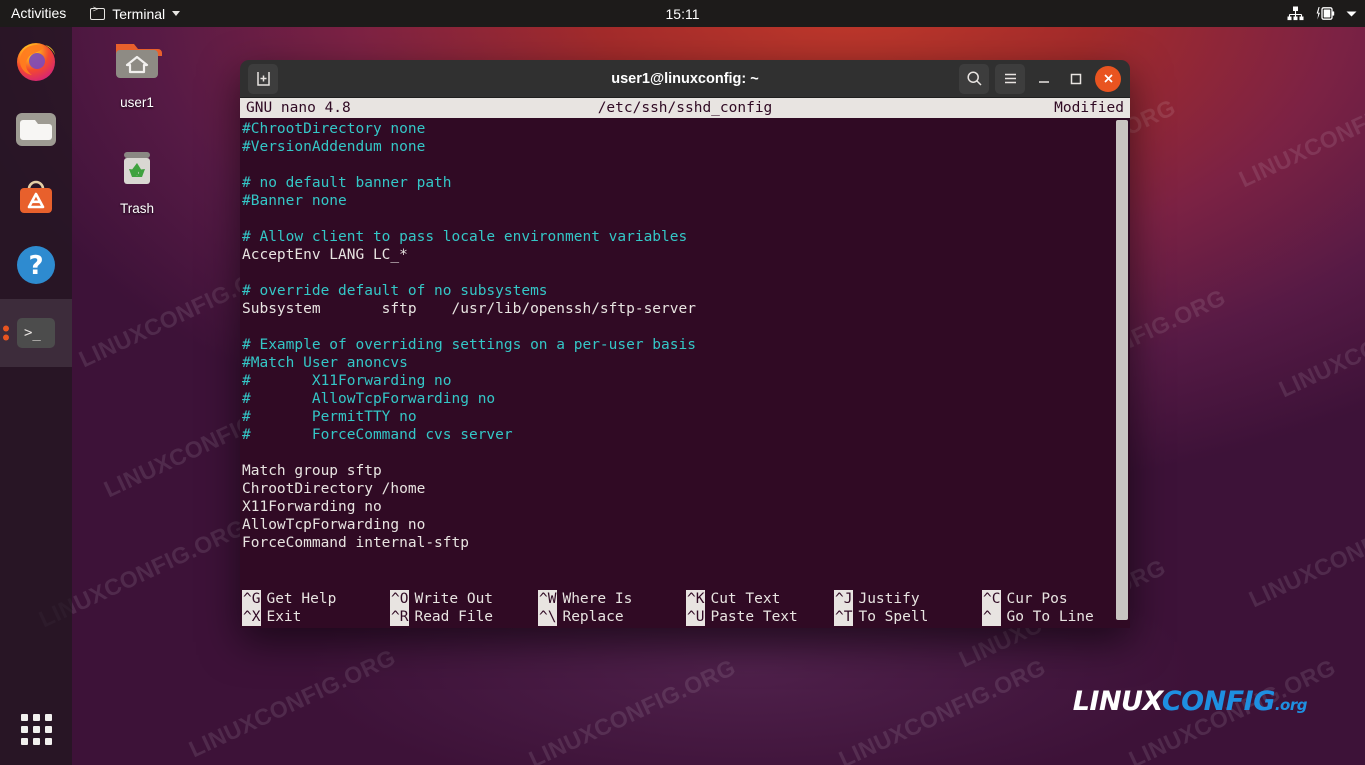 The image size is (1365, 765). I want to click on hamburger-menu-icon, so click(1010, 78).